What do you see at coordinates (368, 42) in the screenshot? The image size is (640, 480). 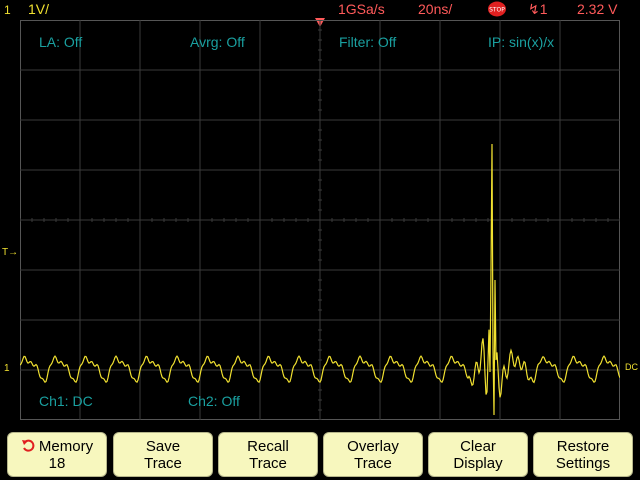 I see `filter-label: Filter: Off` at bounding box center [368, 42].